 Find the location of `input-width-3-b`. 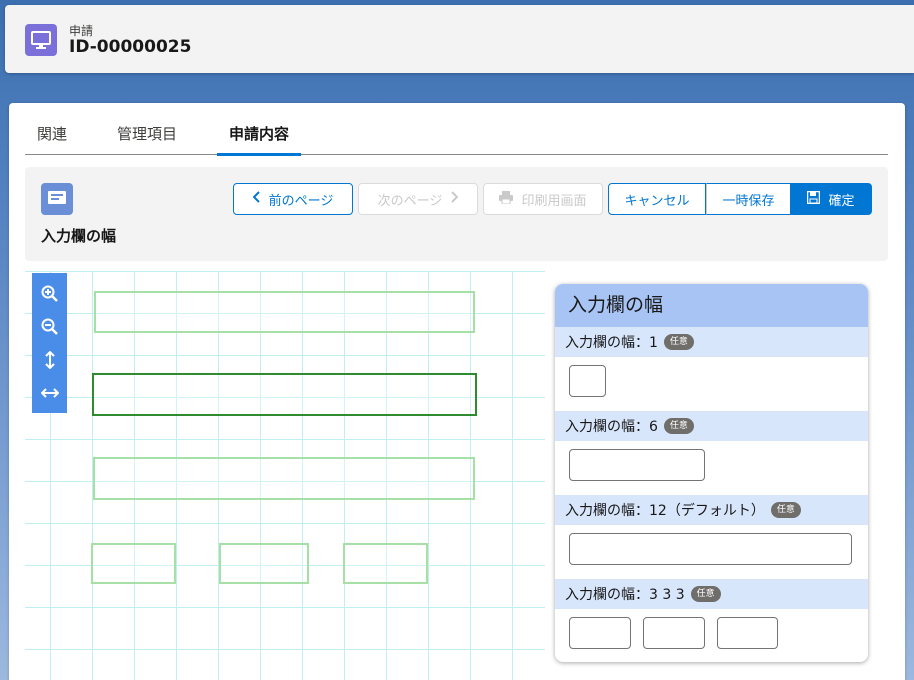

input-width-3-b is located at coordinates (674, 633).